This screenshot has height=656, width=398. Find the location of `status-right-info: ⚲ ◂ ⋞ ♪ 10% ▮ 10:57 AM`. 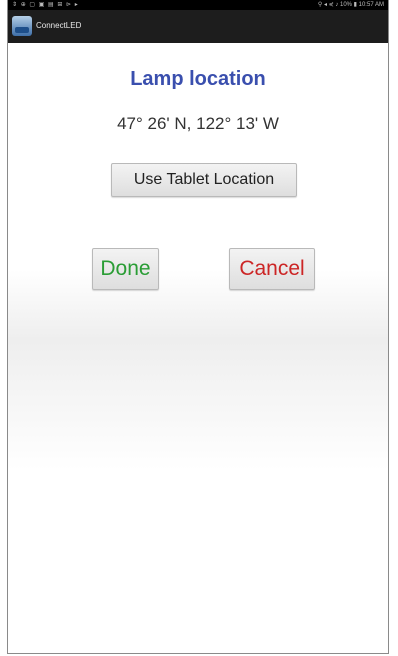

status-right-info: ⚲ ◂ ⋞ ♪ 10% ▮ 10:57 AM is located at coordinates (350, 5).